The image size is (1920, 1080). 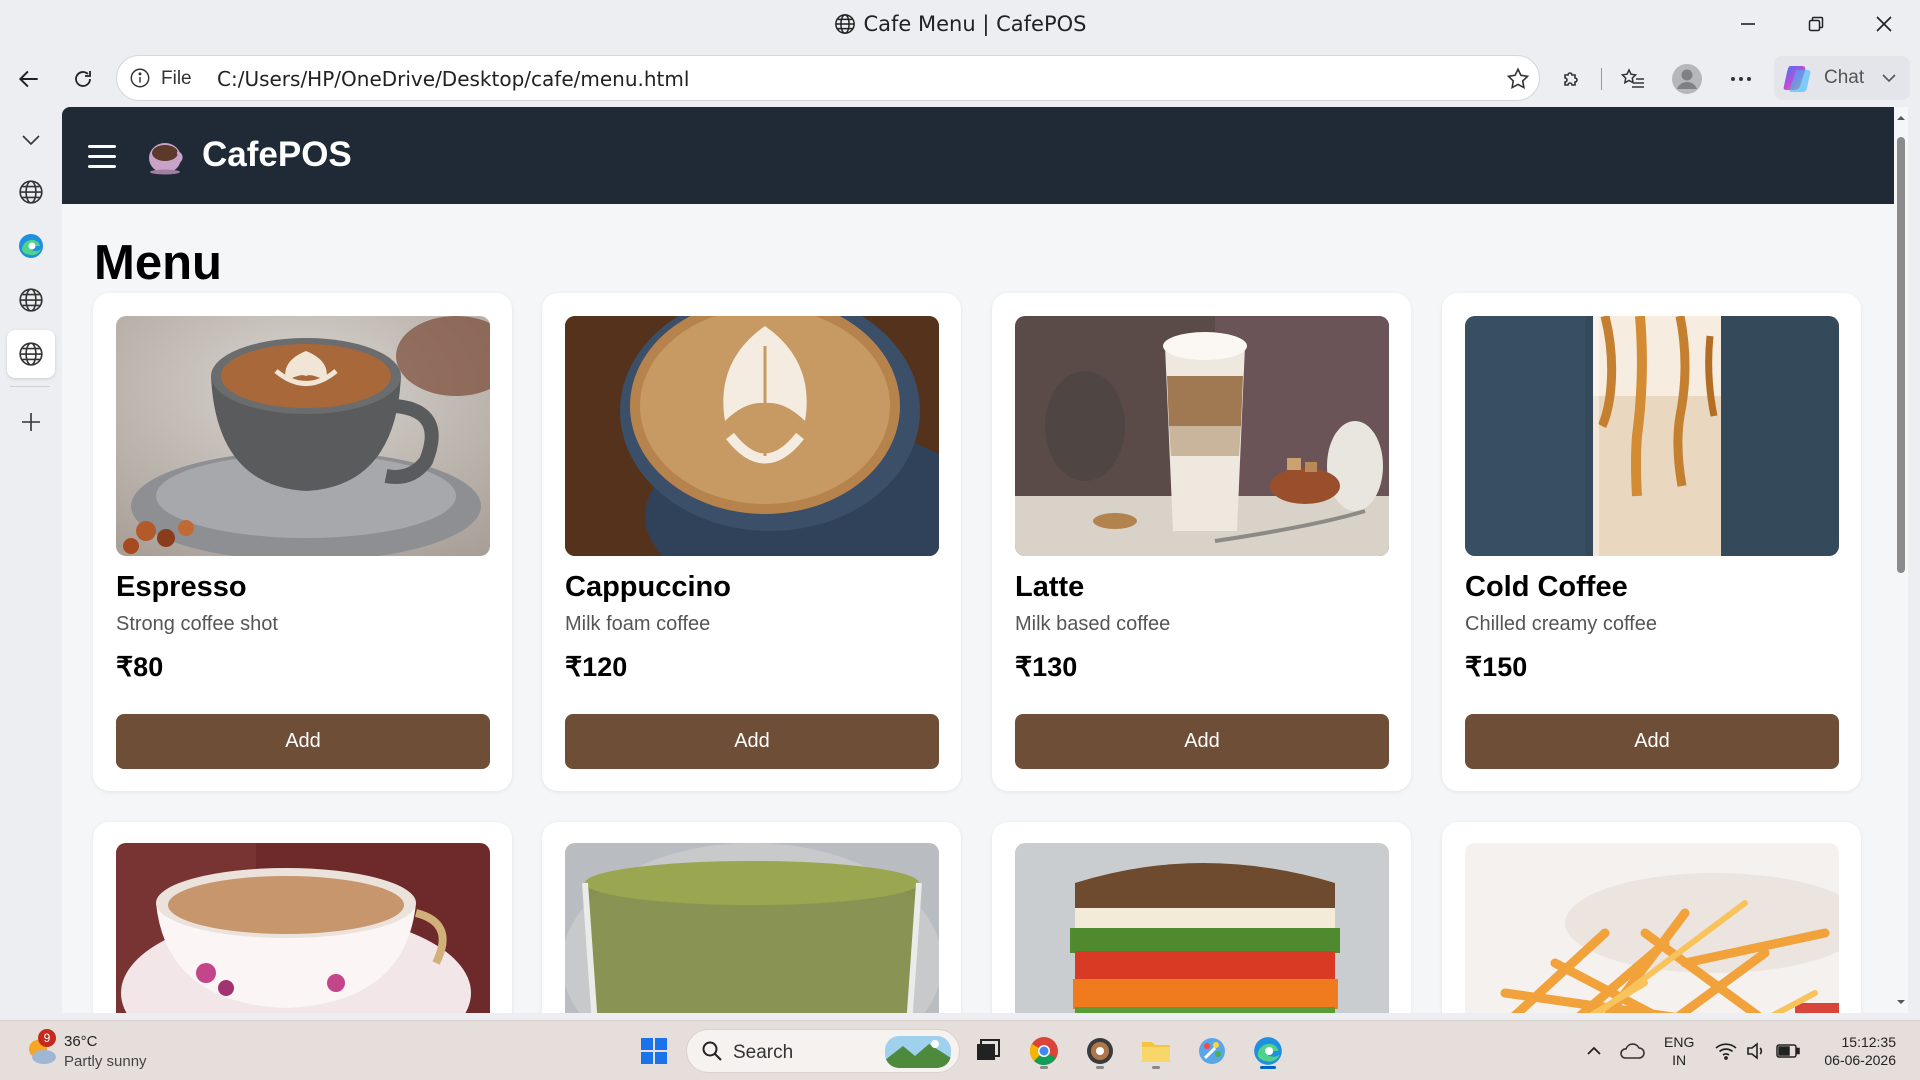 What do you see at coordinates (1860, 1060) in the screenshot?
I see `clock-date: 06-06-2026` at bounding box center [1860, 1060].